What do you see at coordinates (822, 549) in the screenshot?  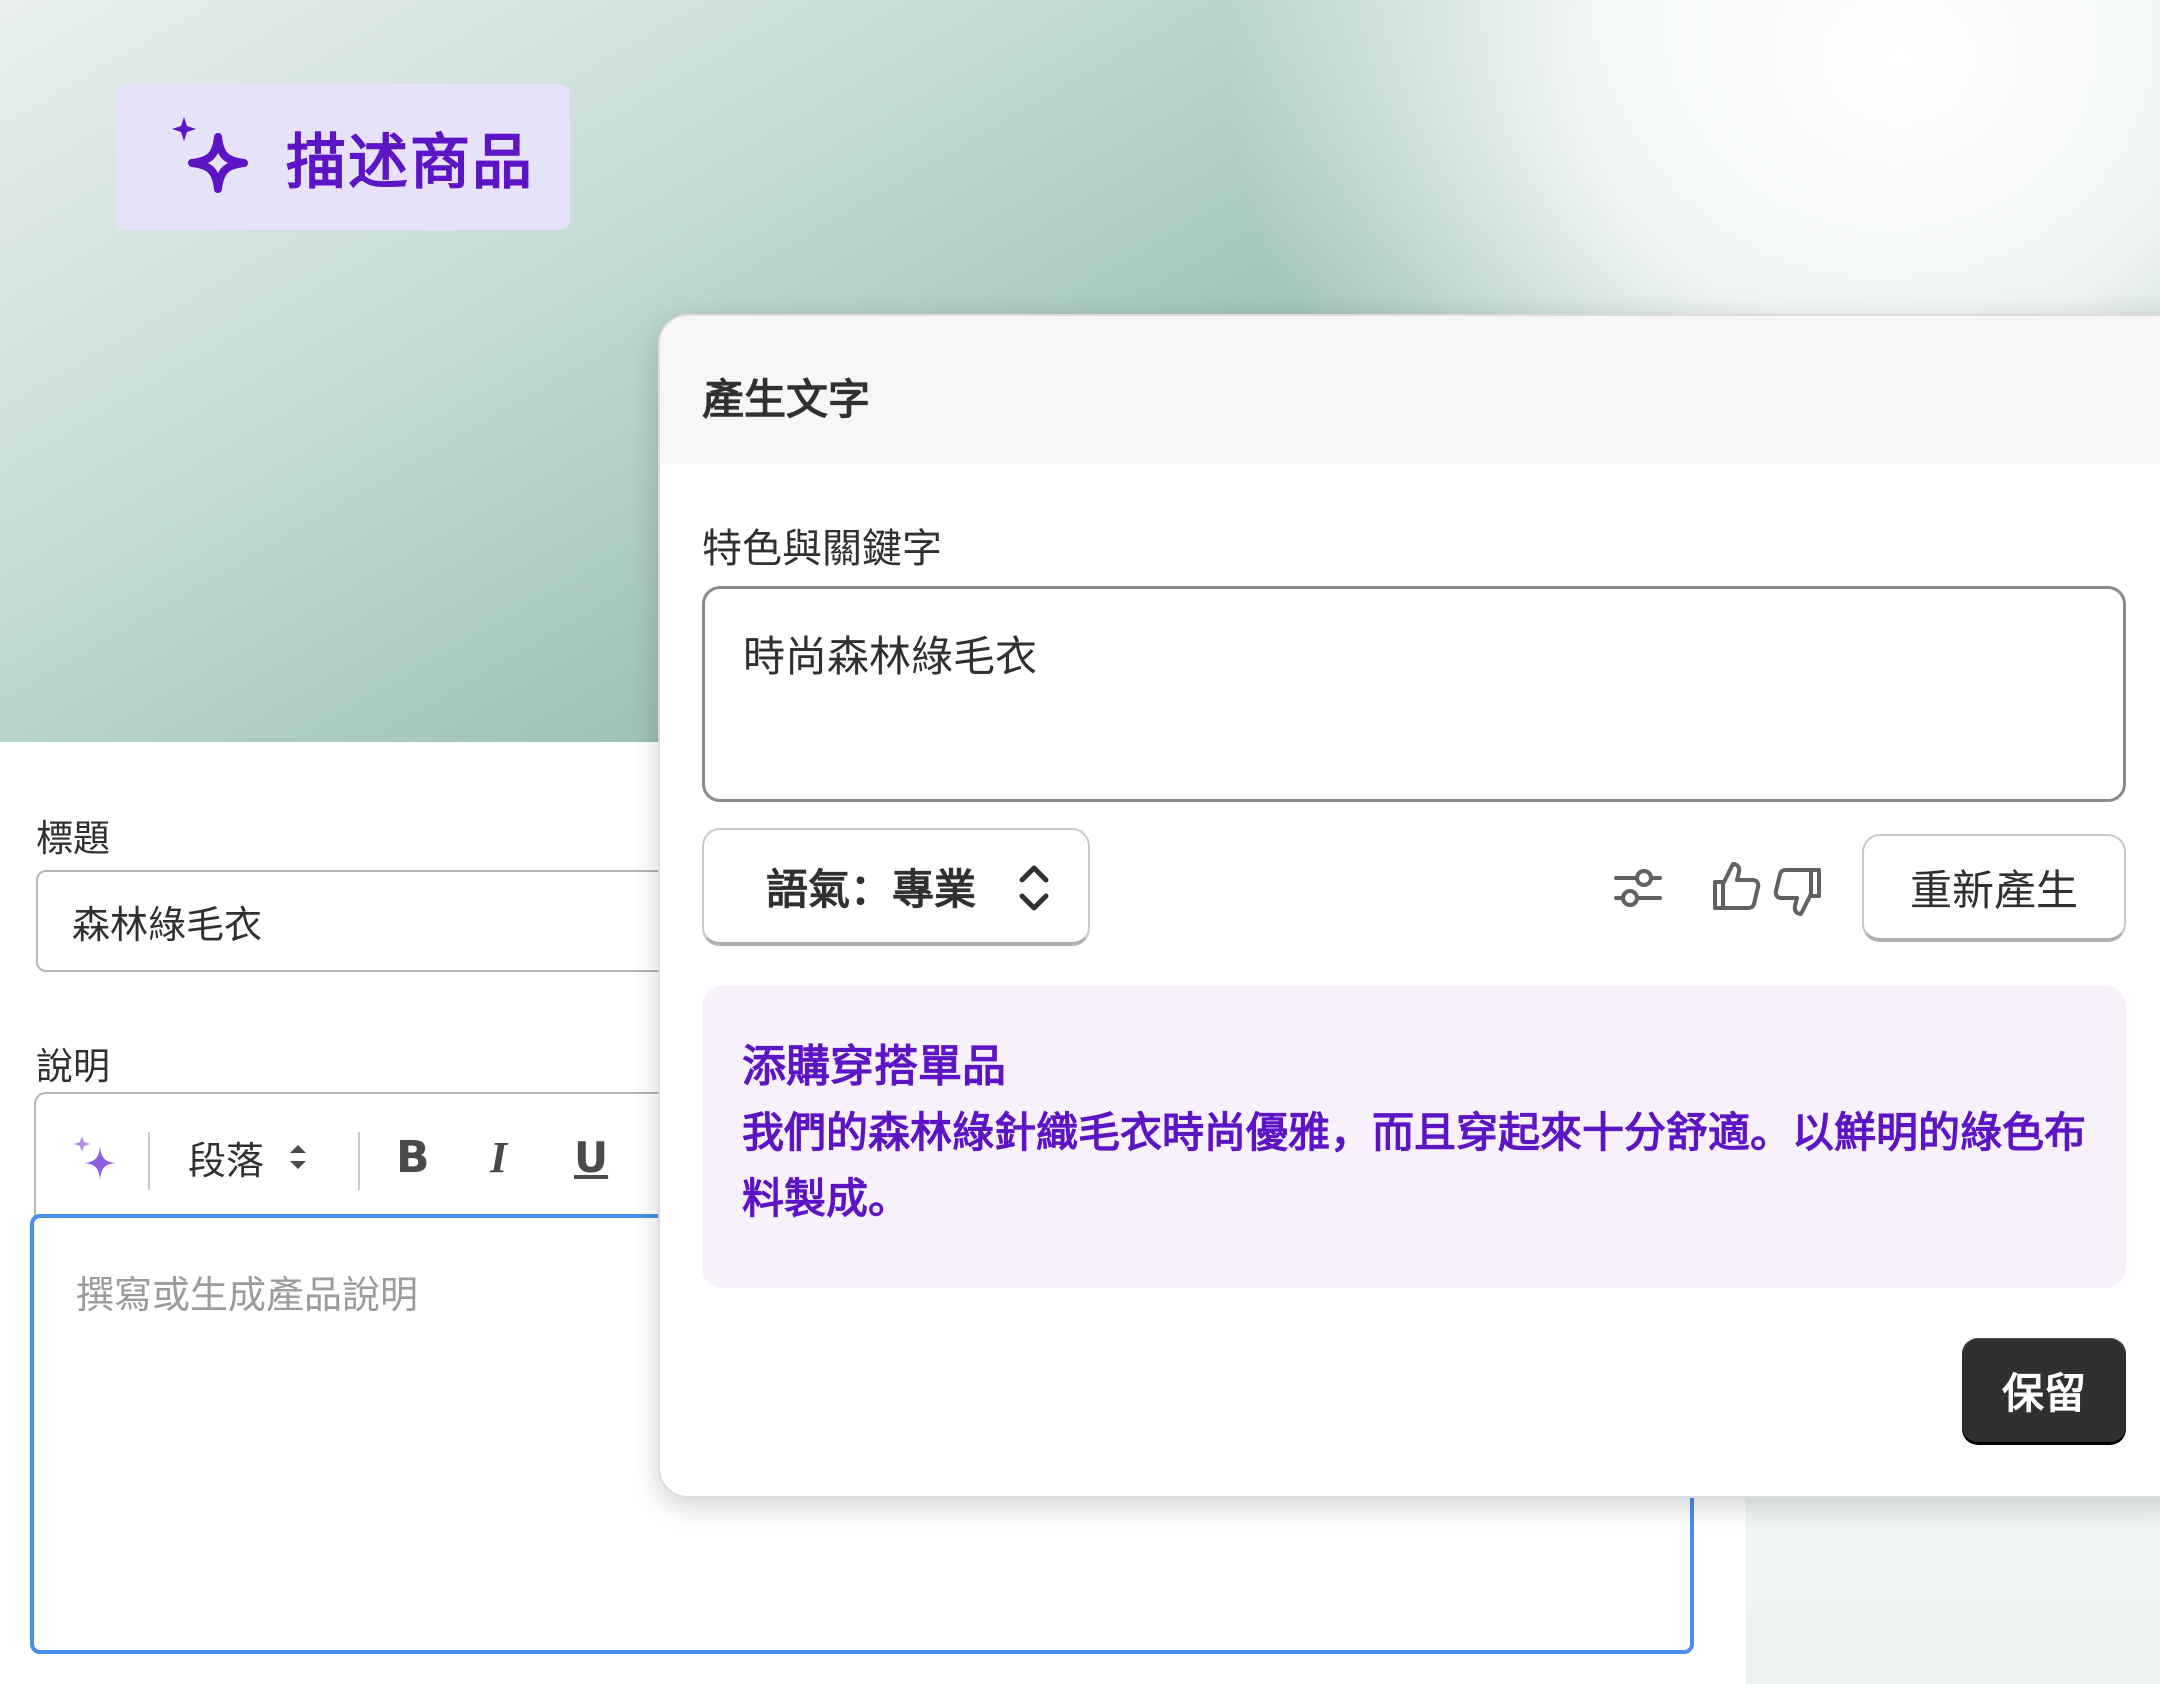 I see `keywords-label: 特色與關鍵字` at bounding box center [822, 549].